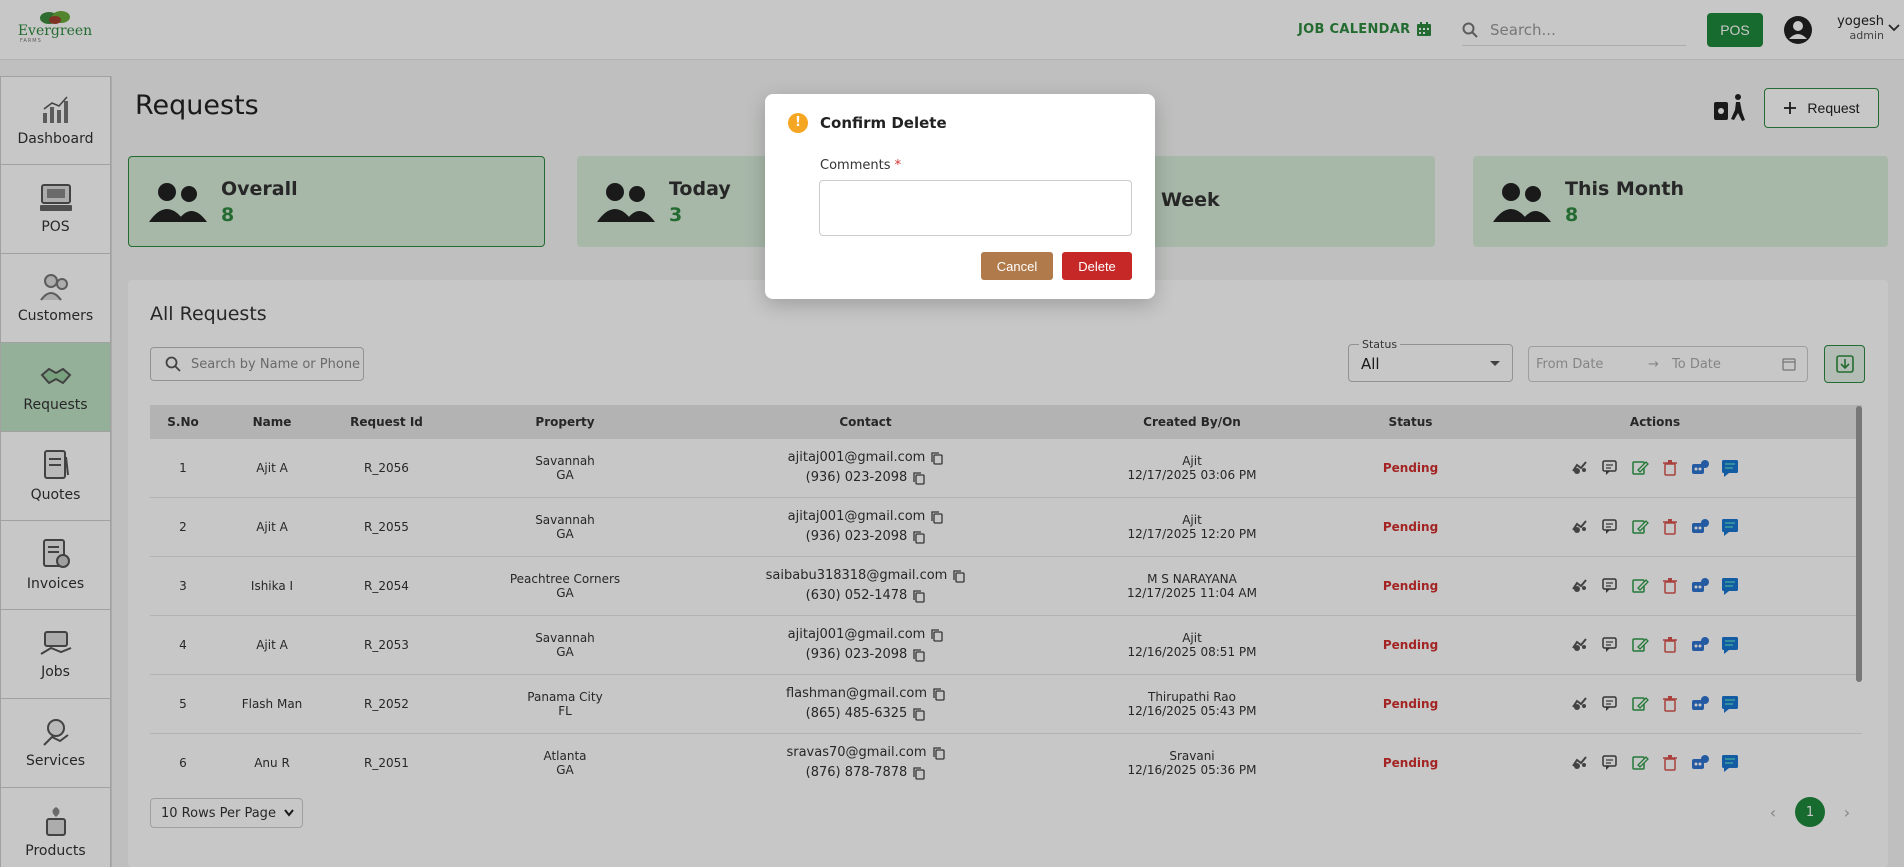 This screenshot has width=1904, height=867. What do you see at coordinates (798, 123) in the screenshot?
I see `warning-icon: !` at bounding box center [798, 123].